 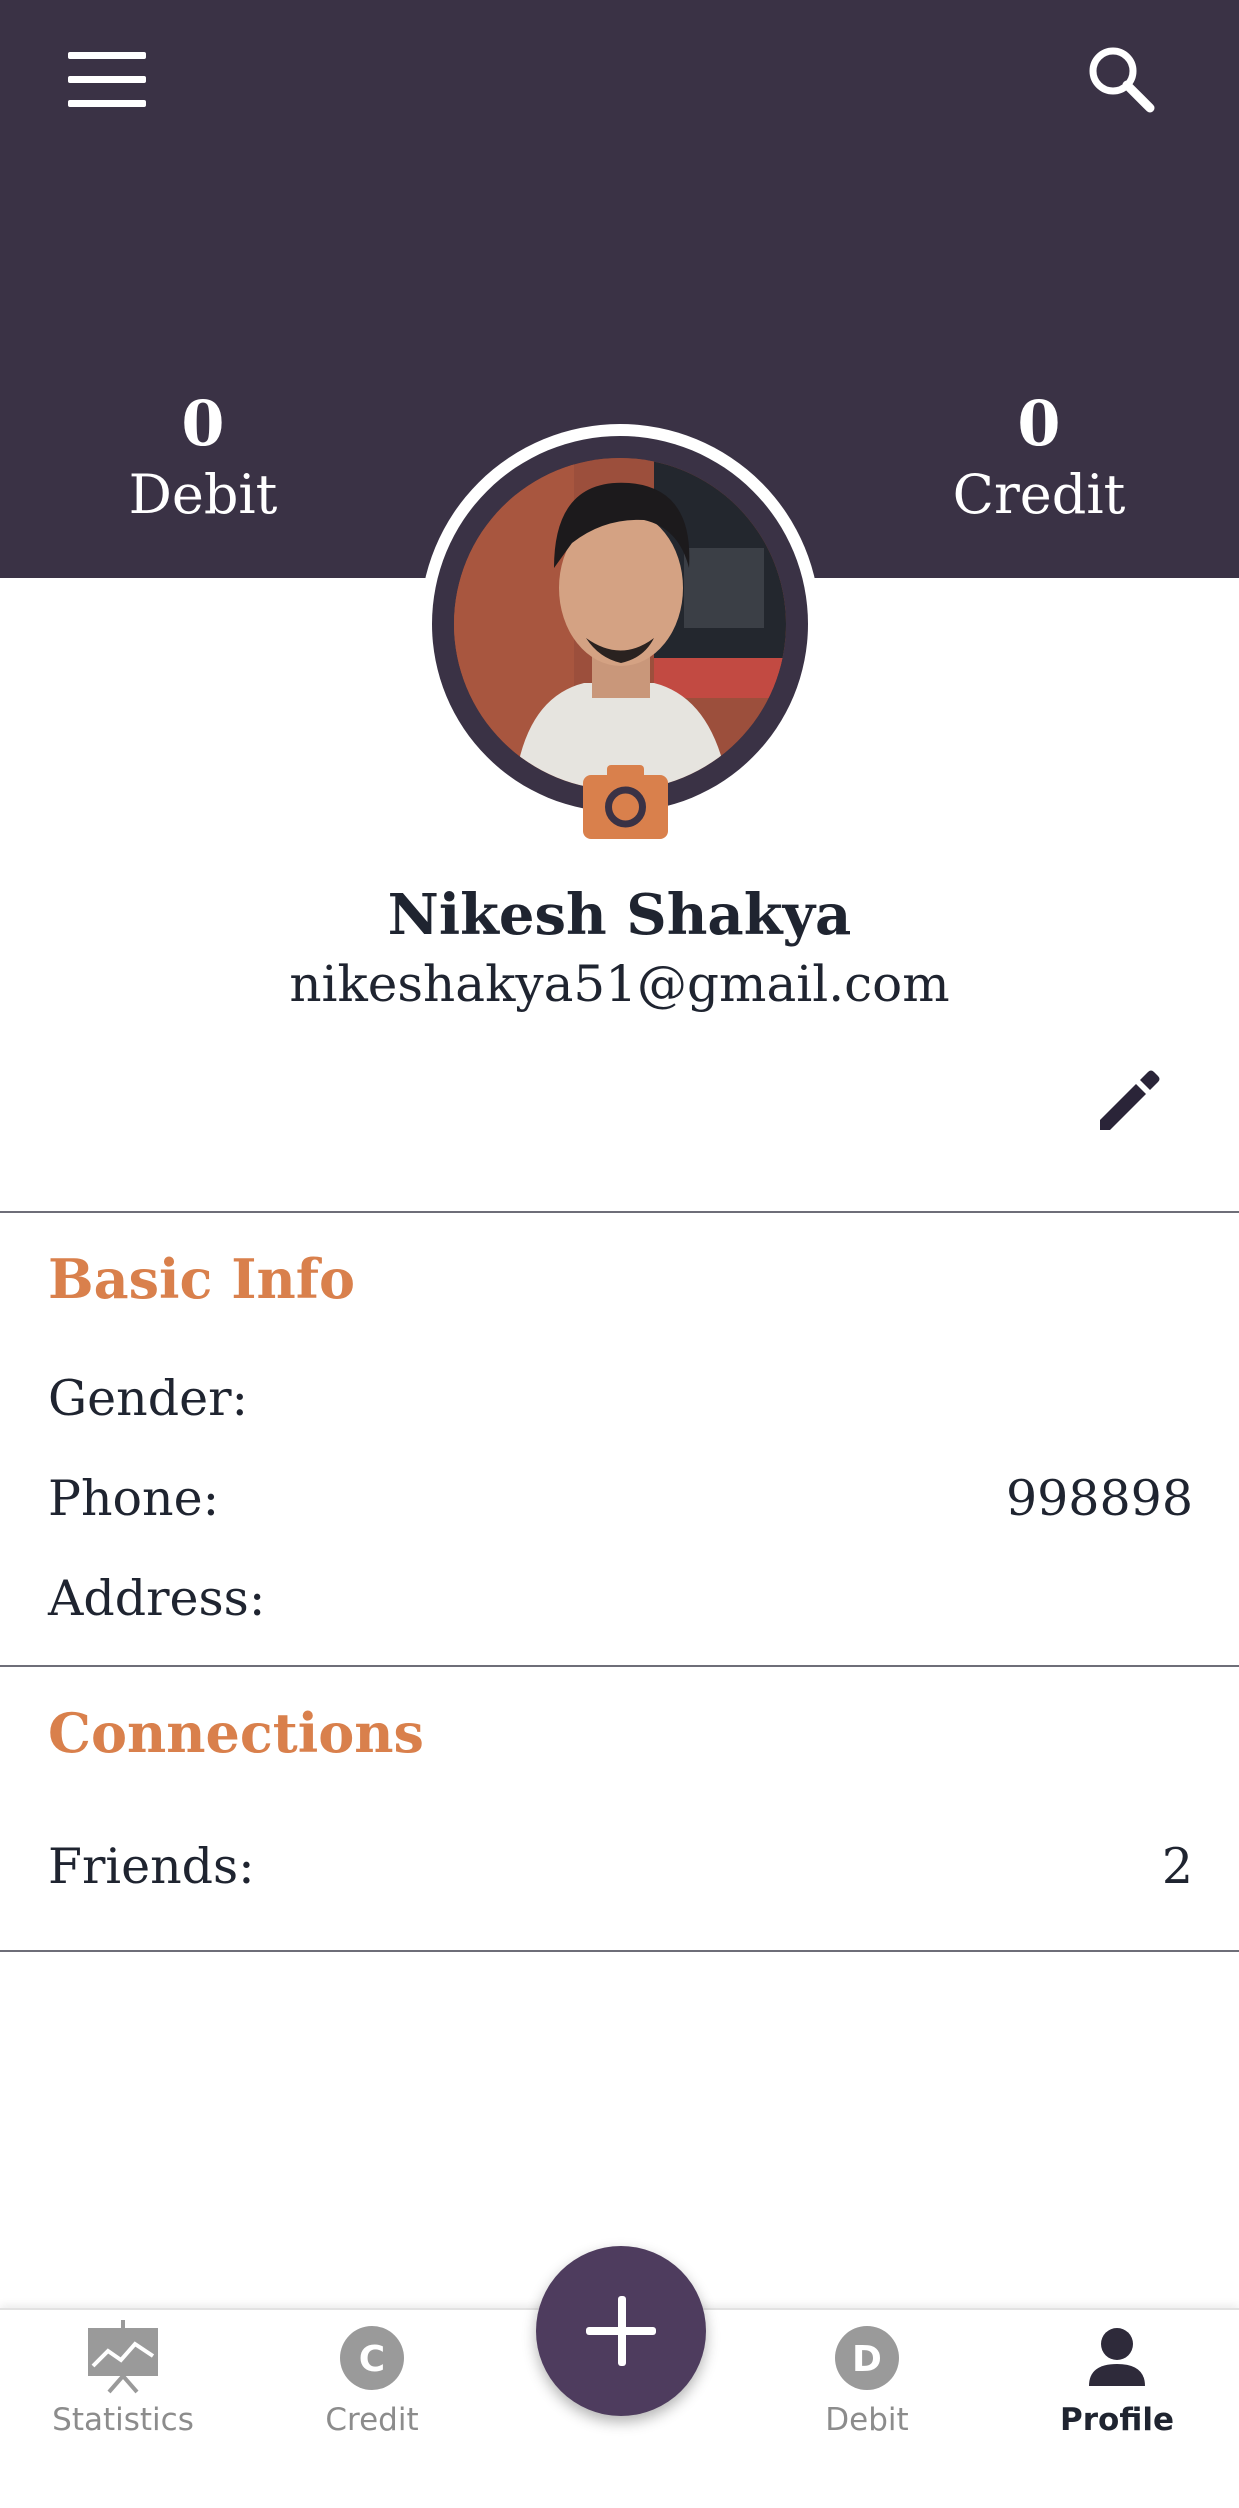 What do you see at coordinates (203, 494) in the screenshot?
I see `debit-label: Debit` at bounding box center [203, 494].